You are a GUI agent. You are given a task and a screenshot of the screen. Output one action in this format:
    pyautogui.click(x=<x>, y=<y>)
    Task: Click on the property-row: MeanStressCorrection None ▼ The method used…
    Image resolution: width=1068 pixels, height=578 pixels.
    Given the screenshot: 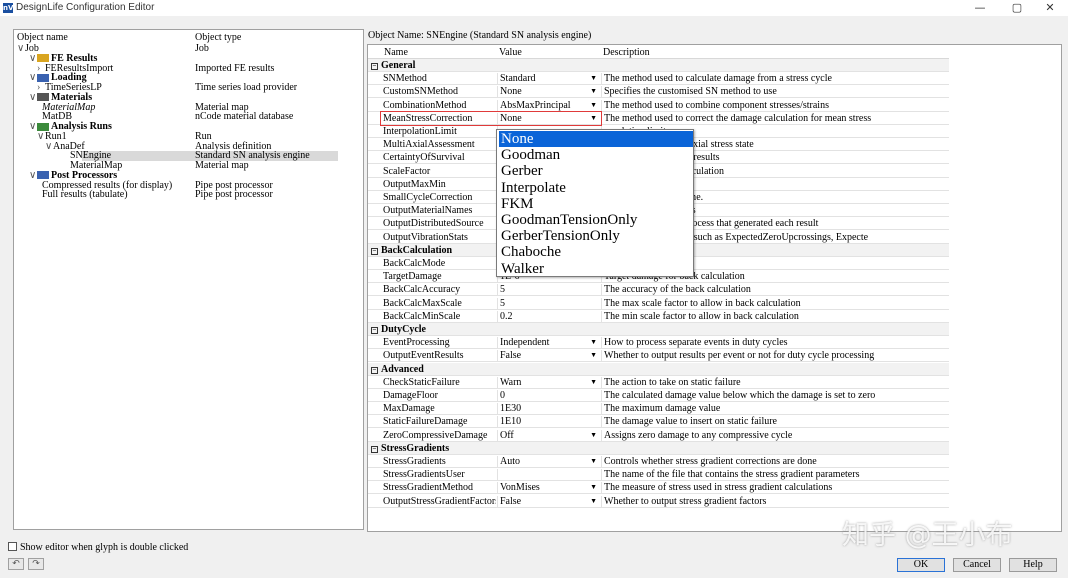 What is the action you would take?
    pyautogui.click(x=658, y=118)
    